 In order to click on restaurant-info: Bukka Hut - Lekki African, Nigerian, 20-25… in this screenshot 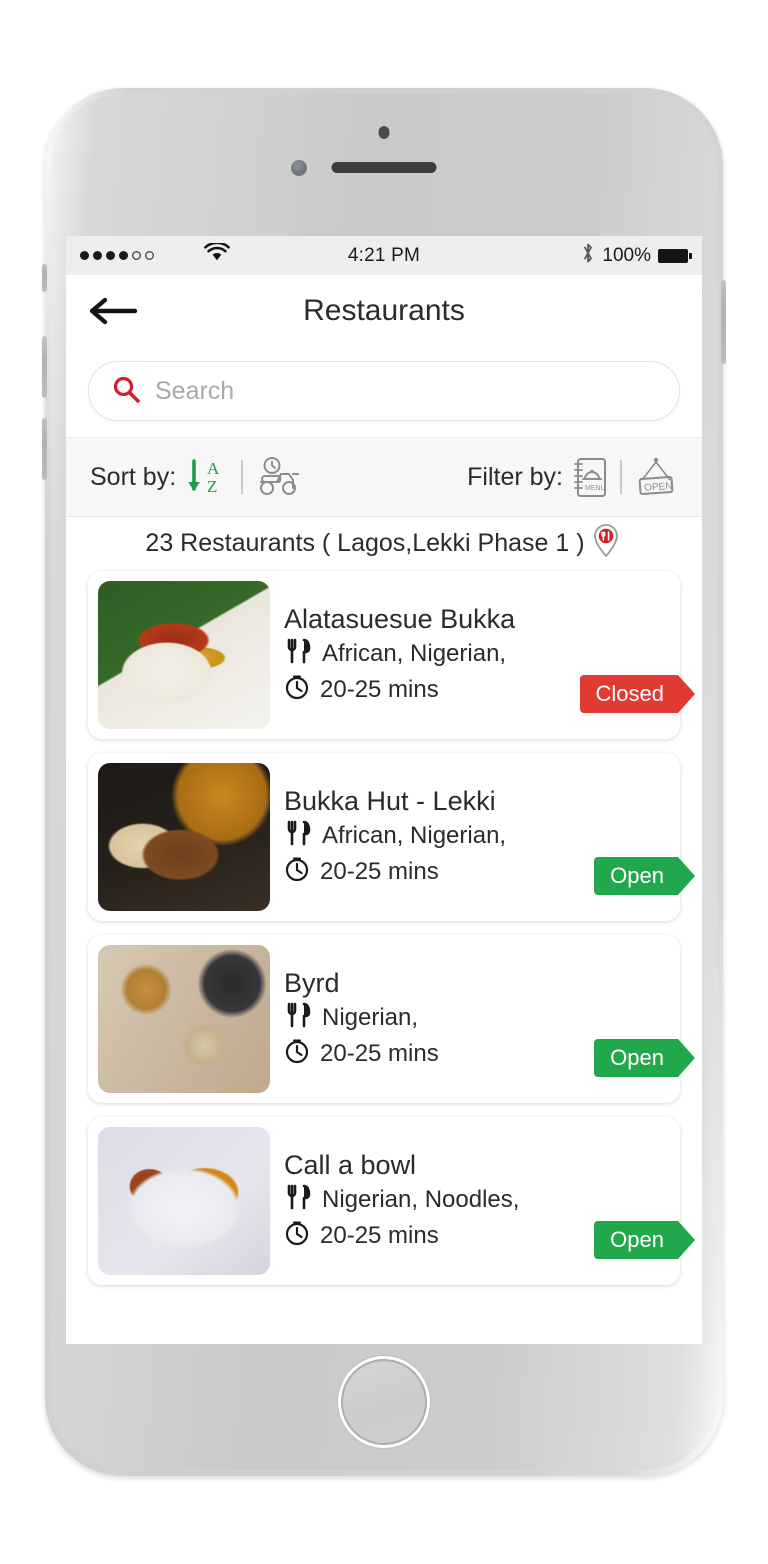, I will do `click(482, 837)`.